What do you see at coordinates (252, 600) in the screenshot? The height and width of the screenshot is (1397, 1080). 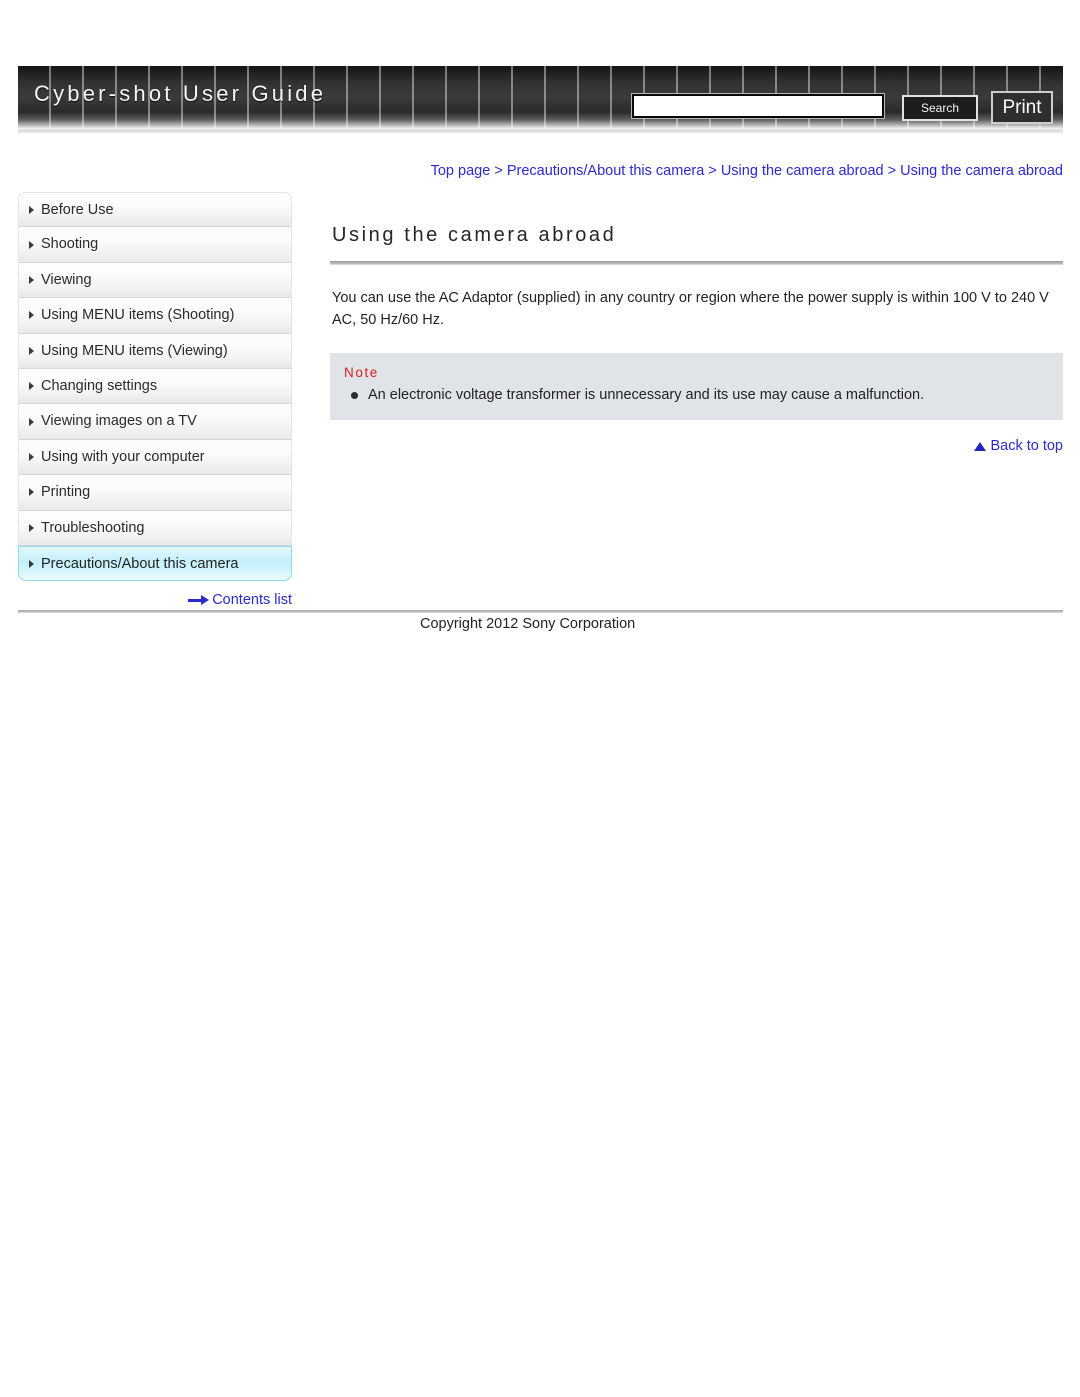 I see `contents-list-label: Contents list` at bounding box center [252, 600].